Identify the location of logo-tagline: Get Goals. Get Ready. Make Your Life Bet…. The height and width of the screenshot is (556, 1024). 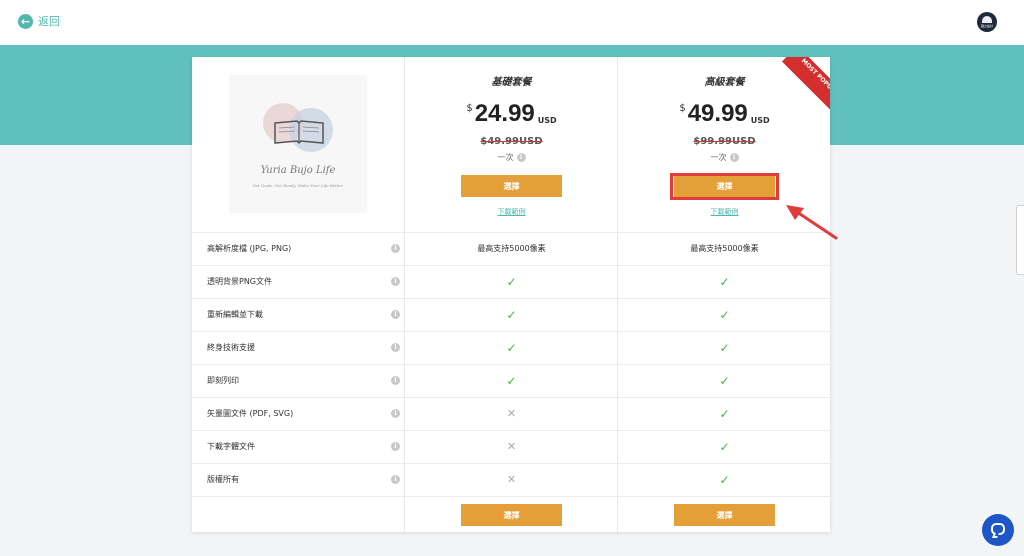
(298, 185).